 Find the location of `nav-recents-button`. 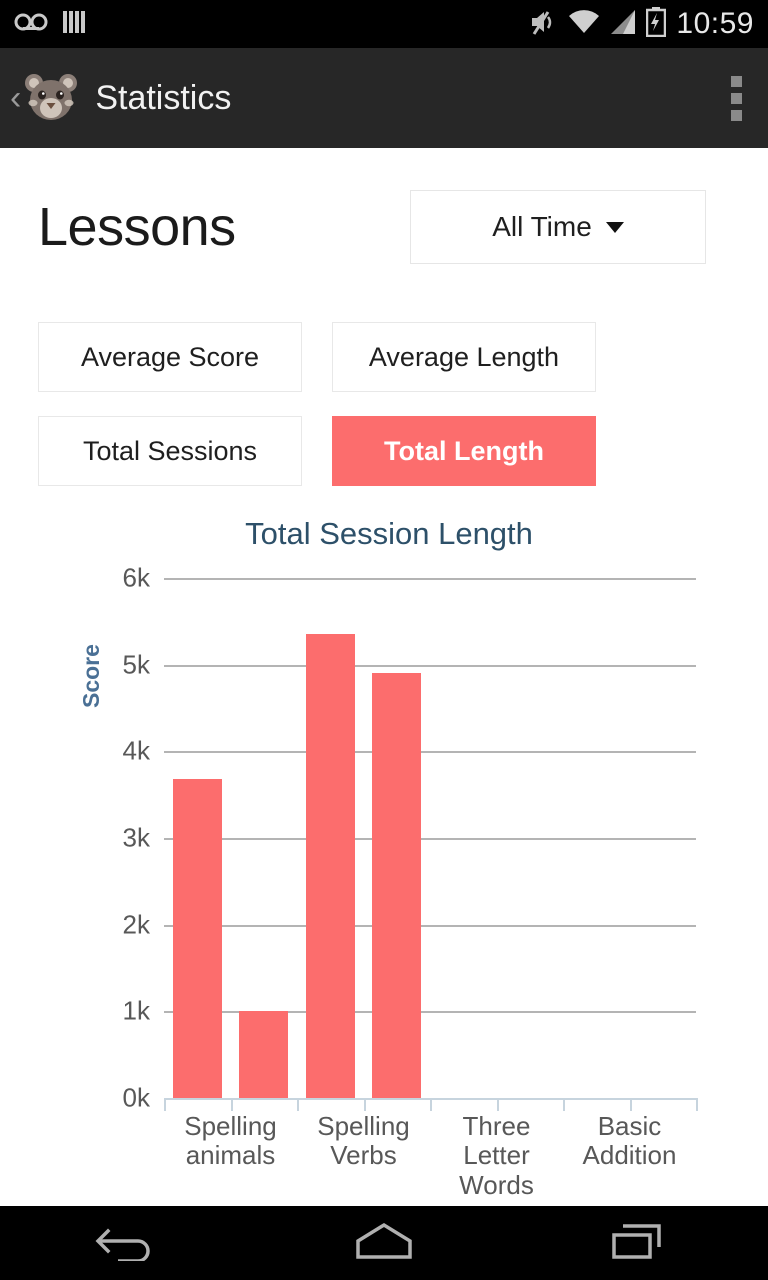

nav-recents-button is located at coordinates (640, 1243).